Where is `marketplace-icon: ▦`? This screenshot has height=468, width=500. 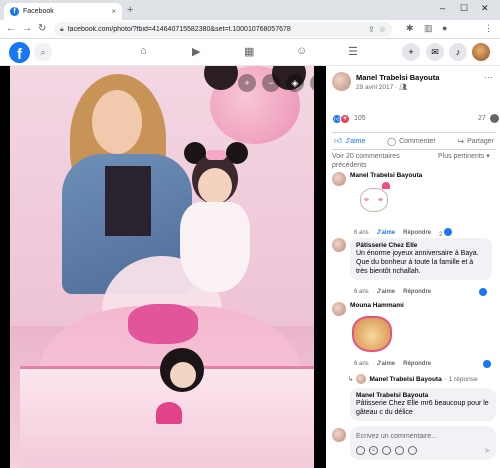
marketplace-icon: ▦ is located at coordinates (249, 51).